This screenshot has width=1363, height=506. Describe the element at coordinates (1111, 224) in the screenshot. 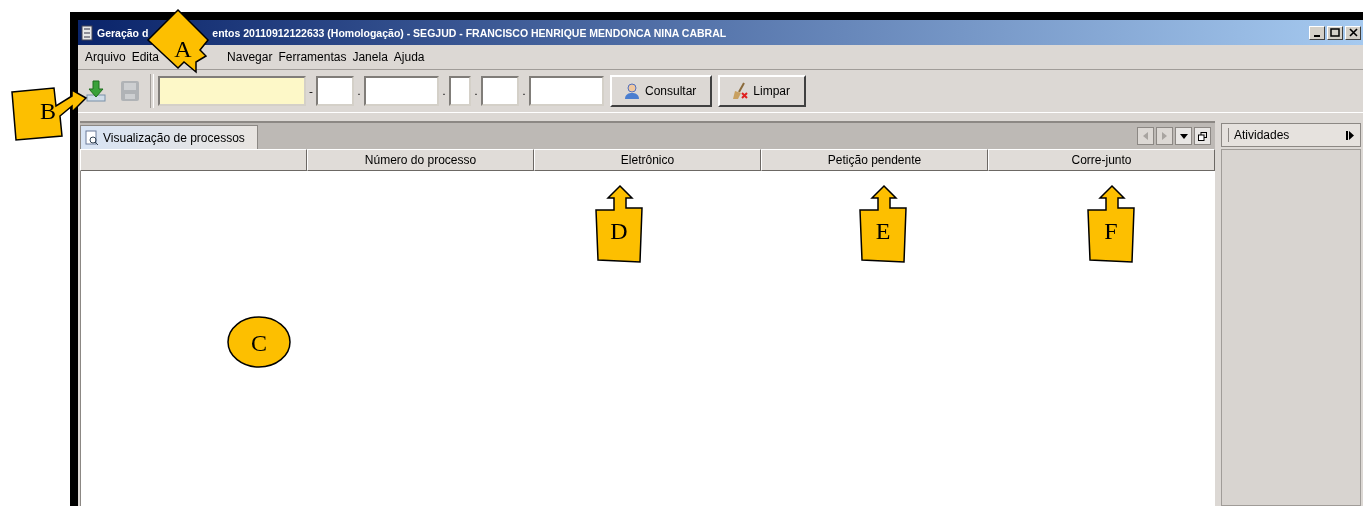

I see `callout: F` at that location.